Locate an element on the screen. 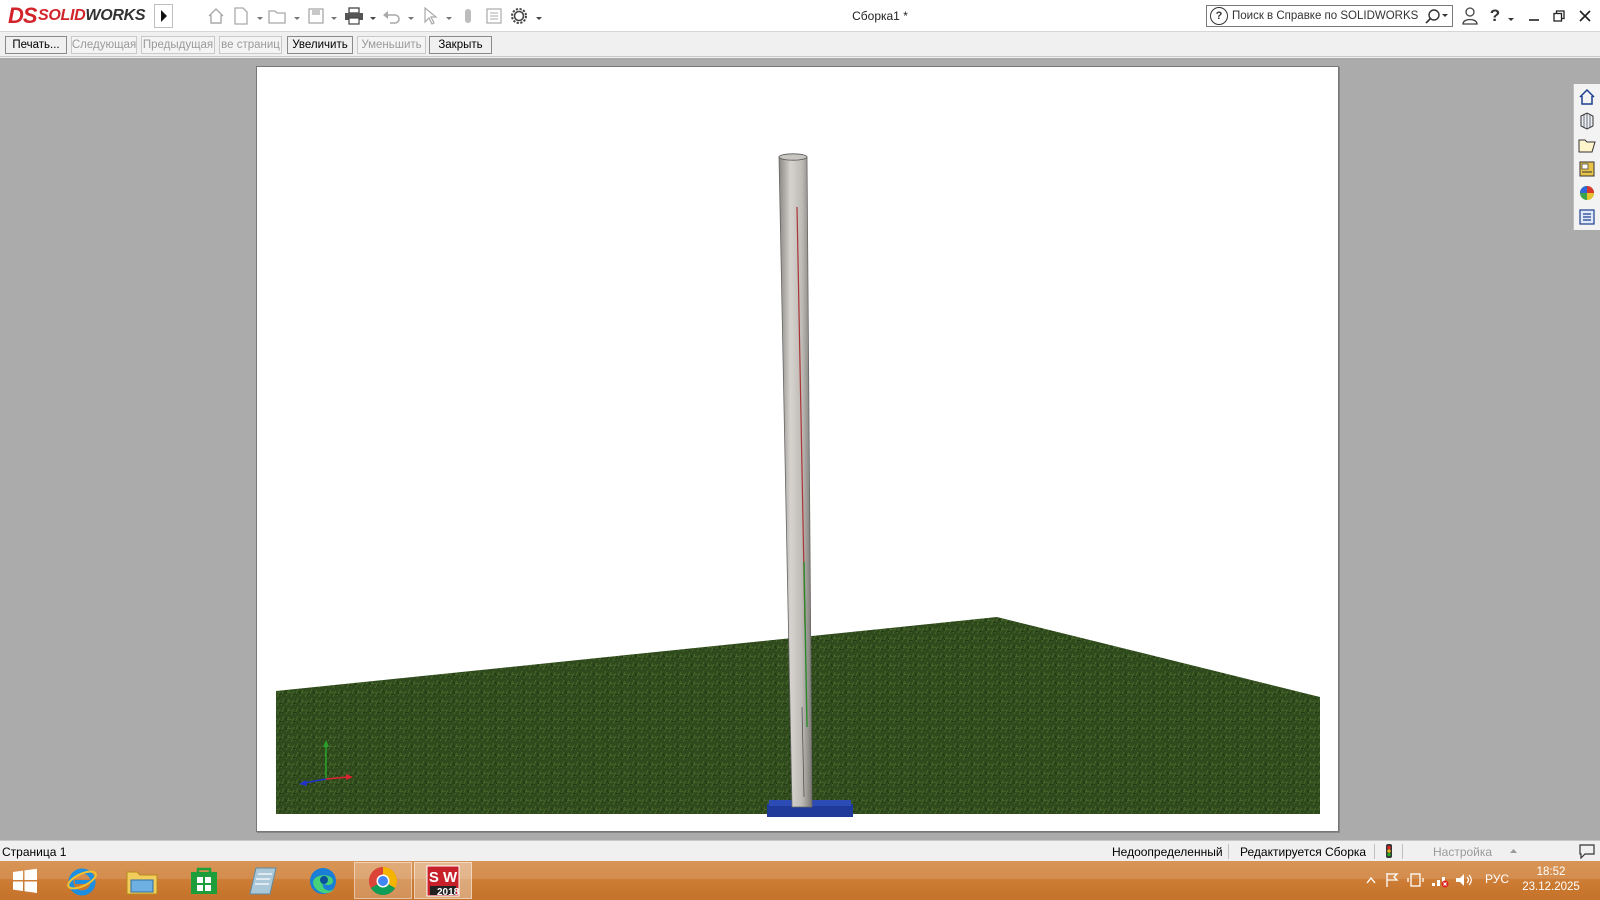  undo-icon is located at coordinates (392, 16).